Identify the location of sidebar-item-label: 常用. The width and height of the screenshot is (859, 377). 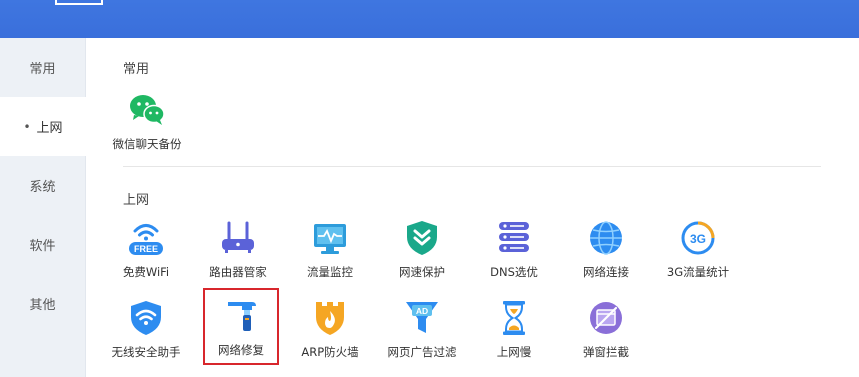
(42, 69).